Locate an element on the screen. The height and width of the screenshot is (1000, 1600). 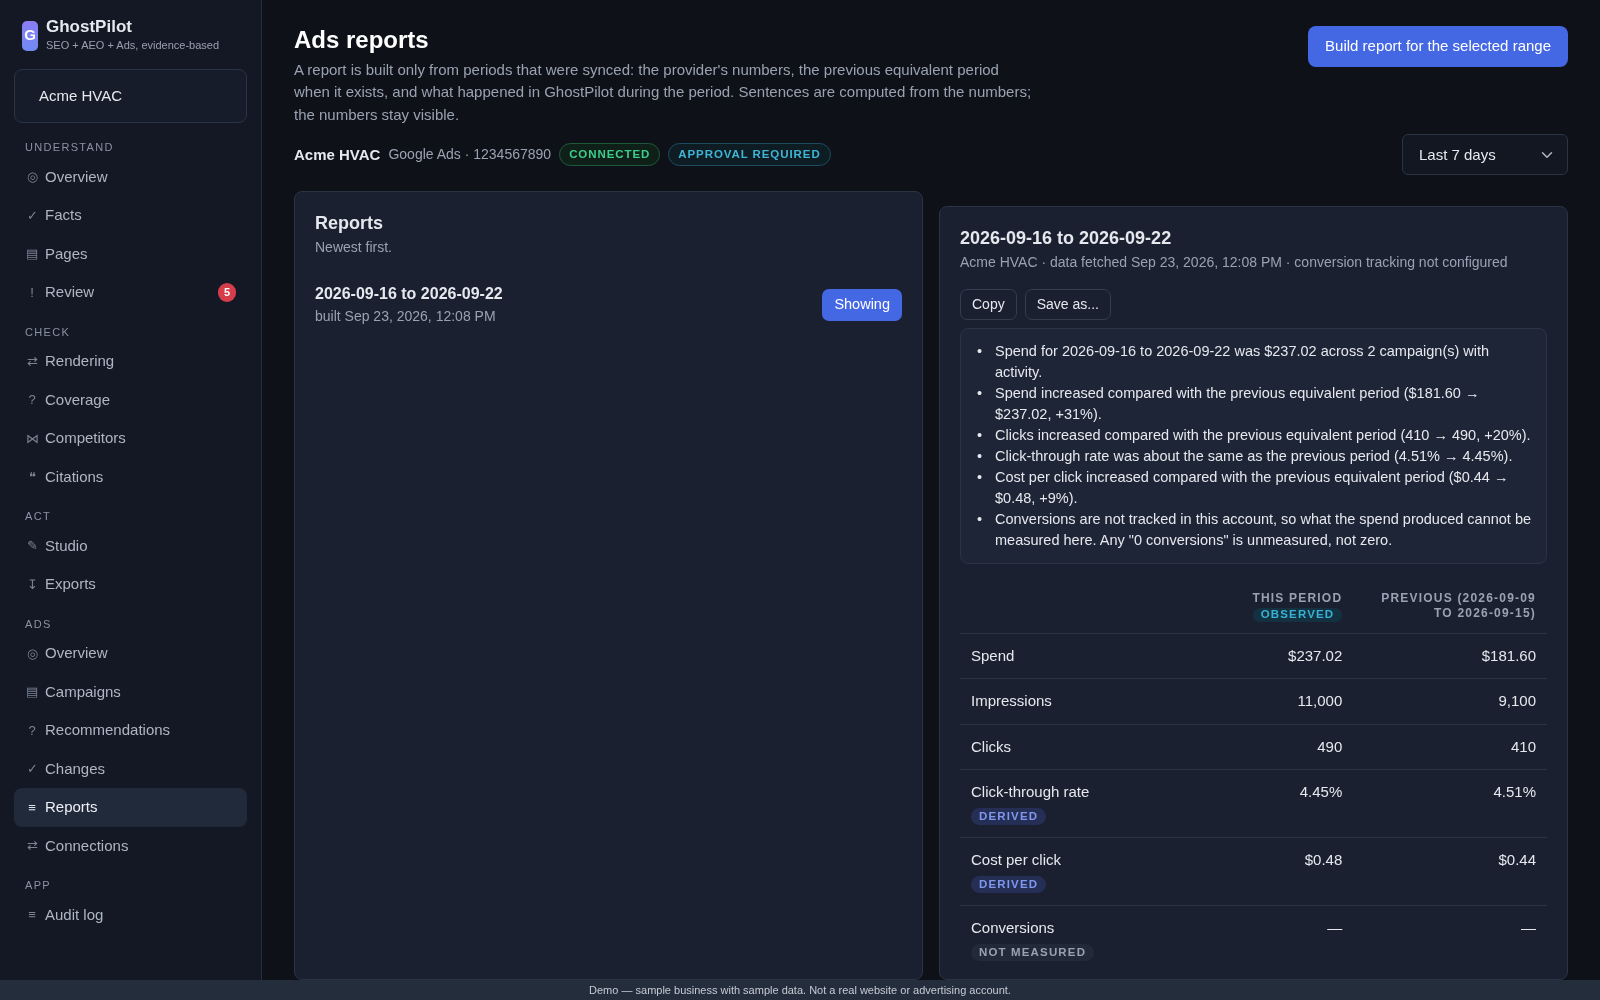
table-cell: $0.44 is located at coordinates (1450, 871).